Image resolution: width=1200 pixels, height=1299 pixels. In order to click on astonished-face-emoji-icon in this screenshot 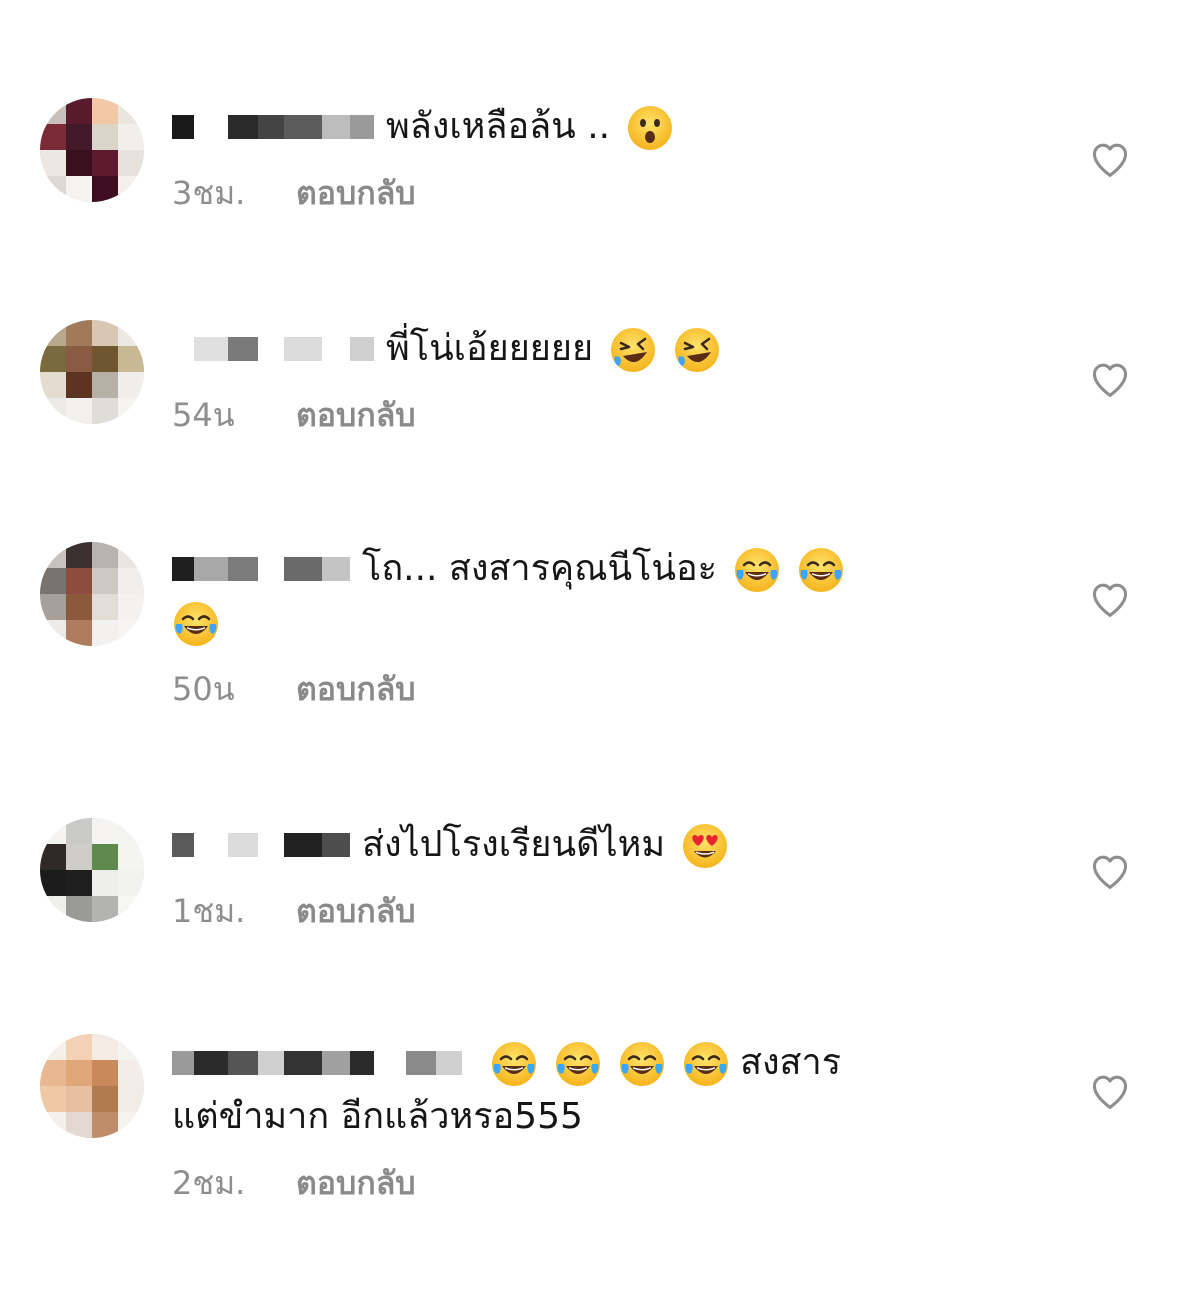, I will do `click(650, 128)`.